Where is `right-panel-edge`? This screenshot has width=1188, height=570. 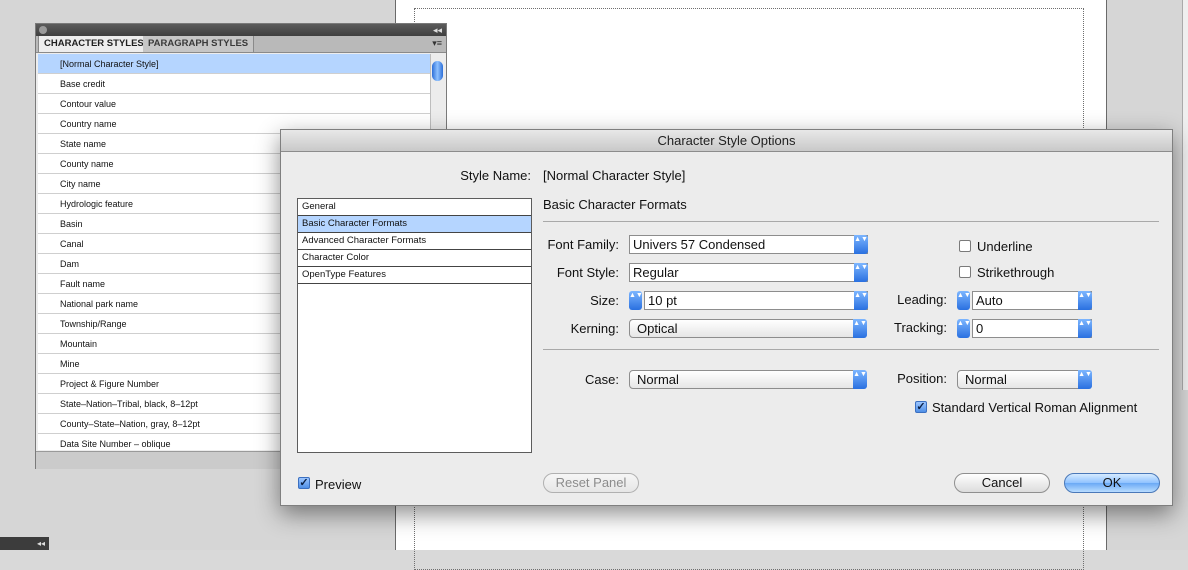
right-panel-edge is located at coordinates (1185, 195).